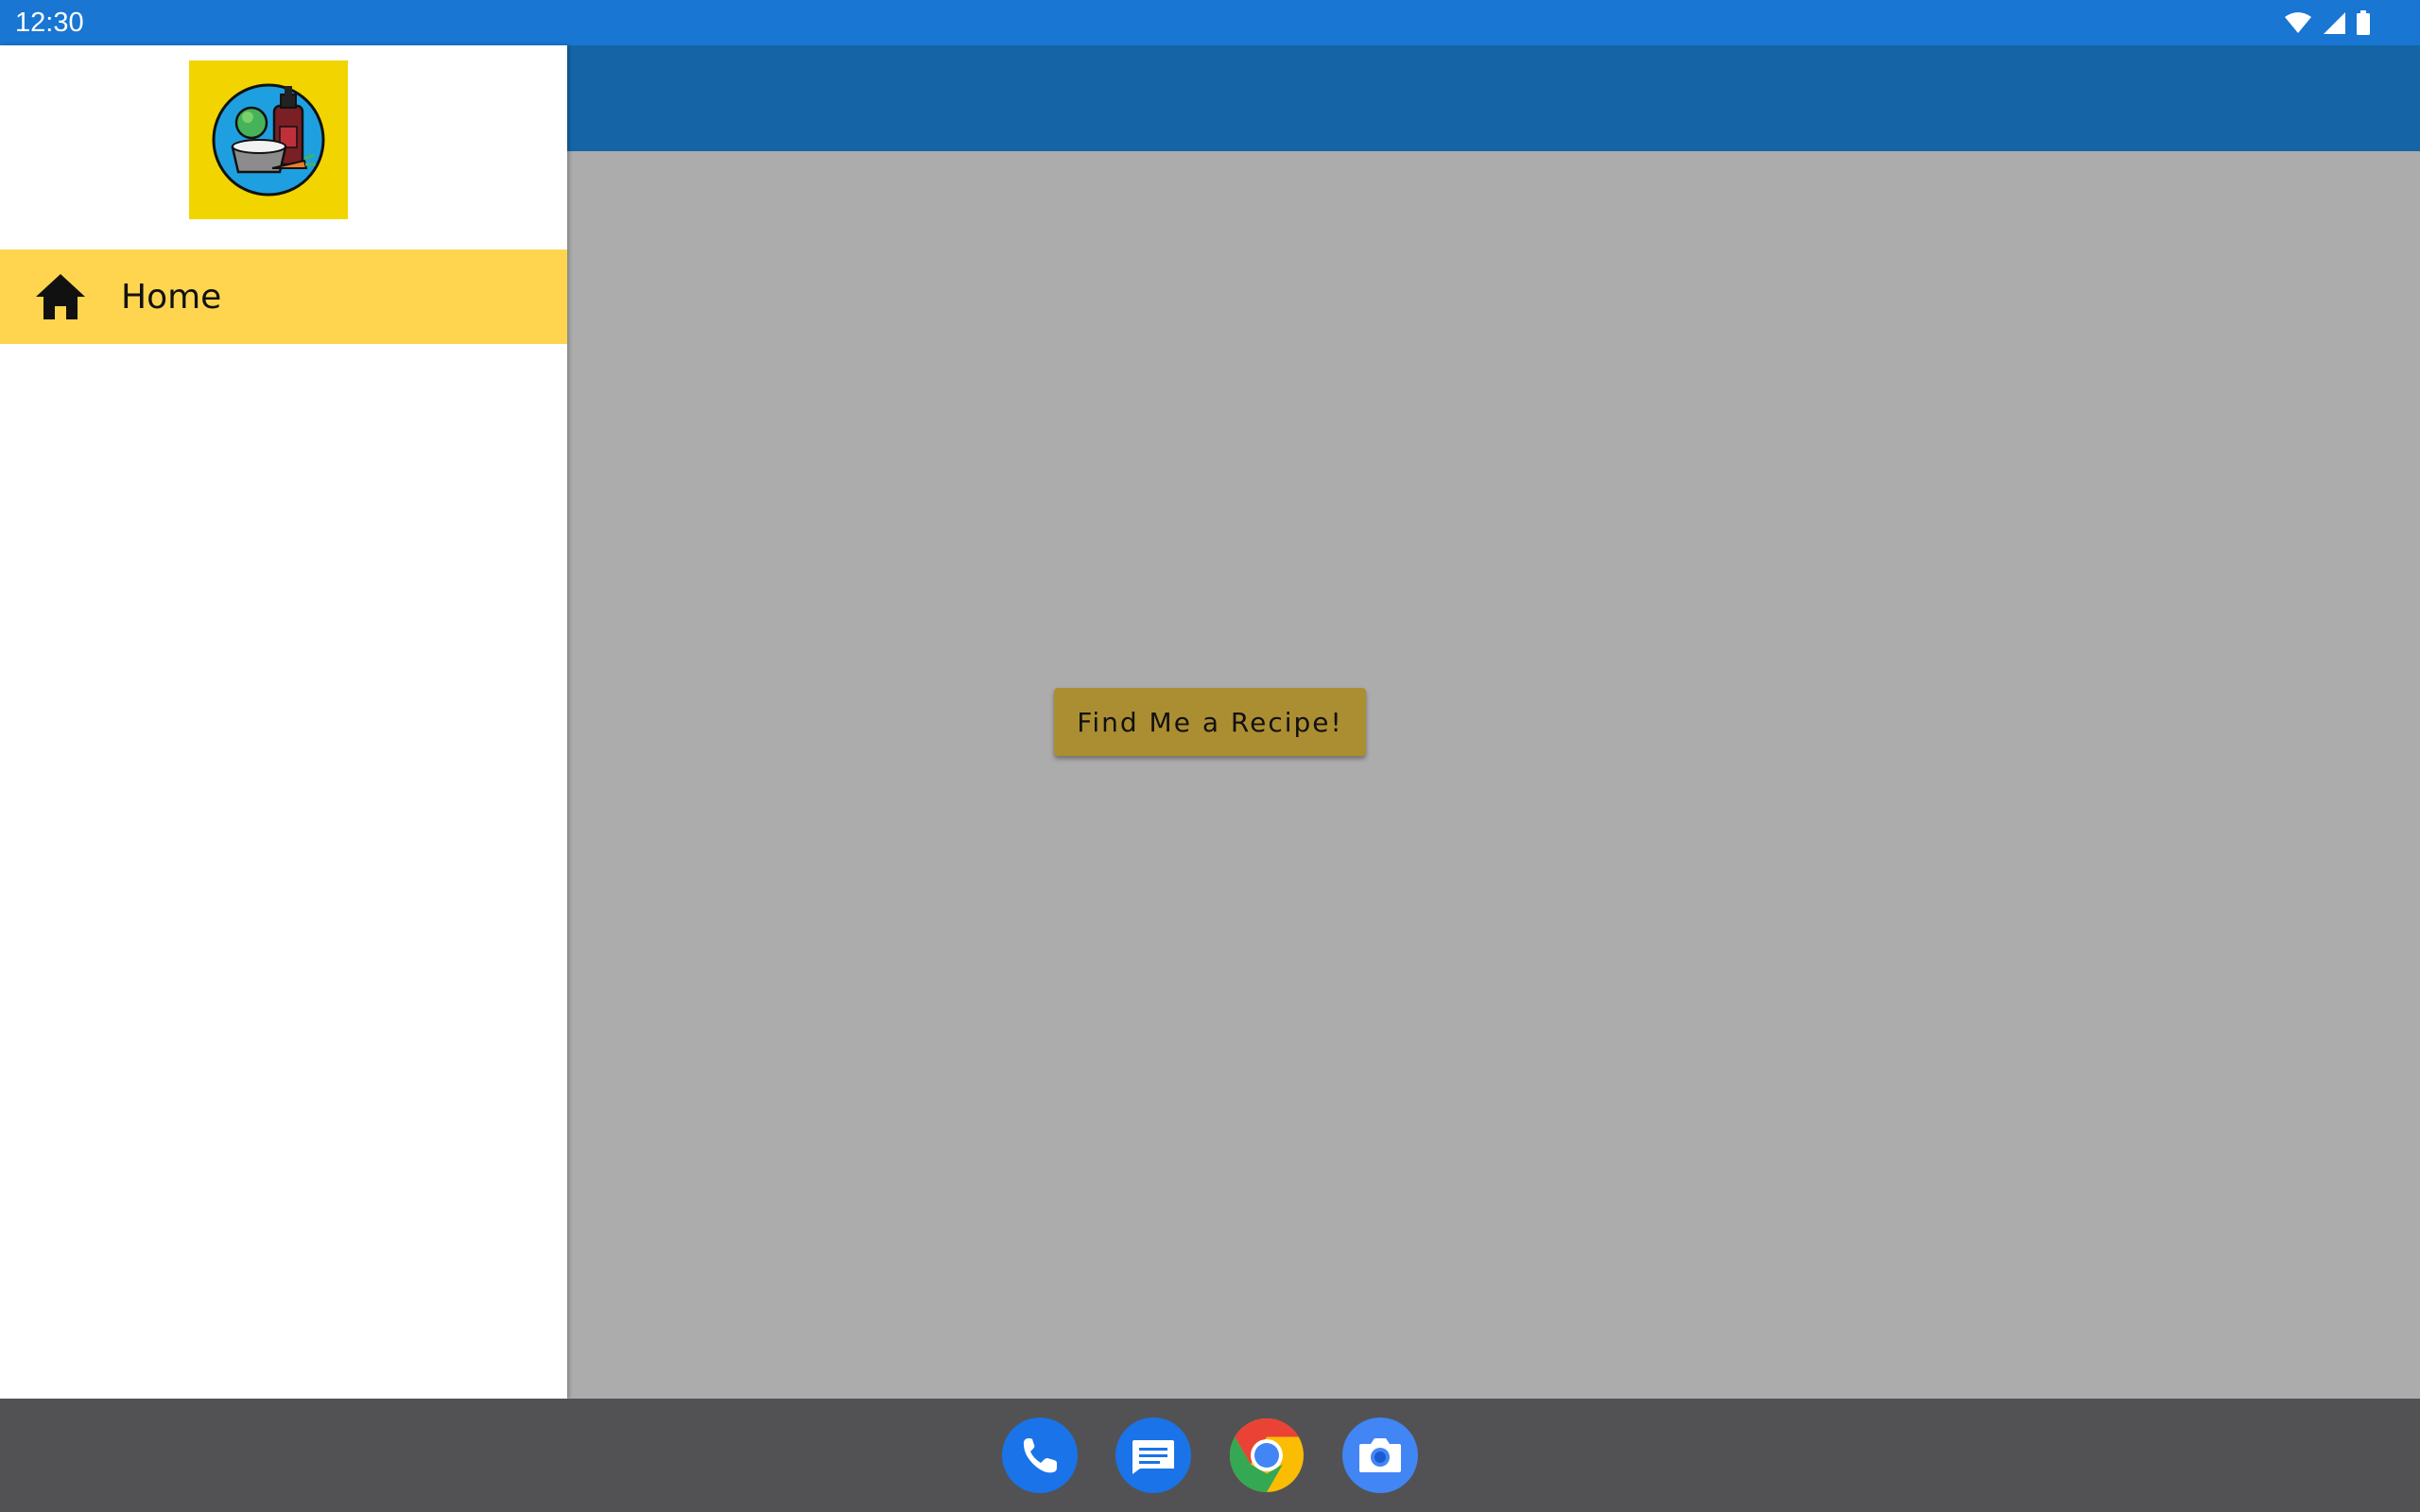  I want to click on wifi-icon, so click(2298, 22).